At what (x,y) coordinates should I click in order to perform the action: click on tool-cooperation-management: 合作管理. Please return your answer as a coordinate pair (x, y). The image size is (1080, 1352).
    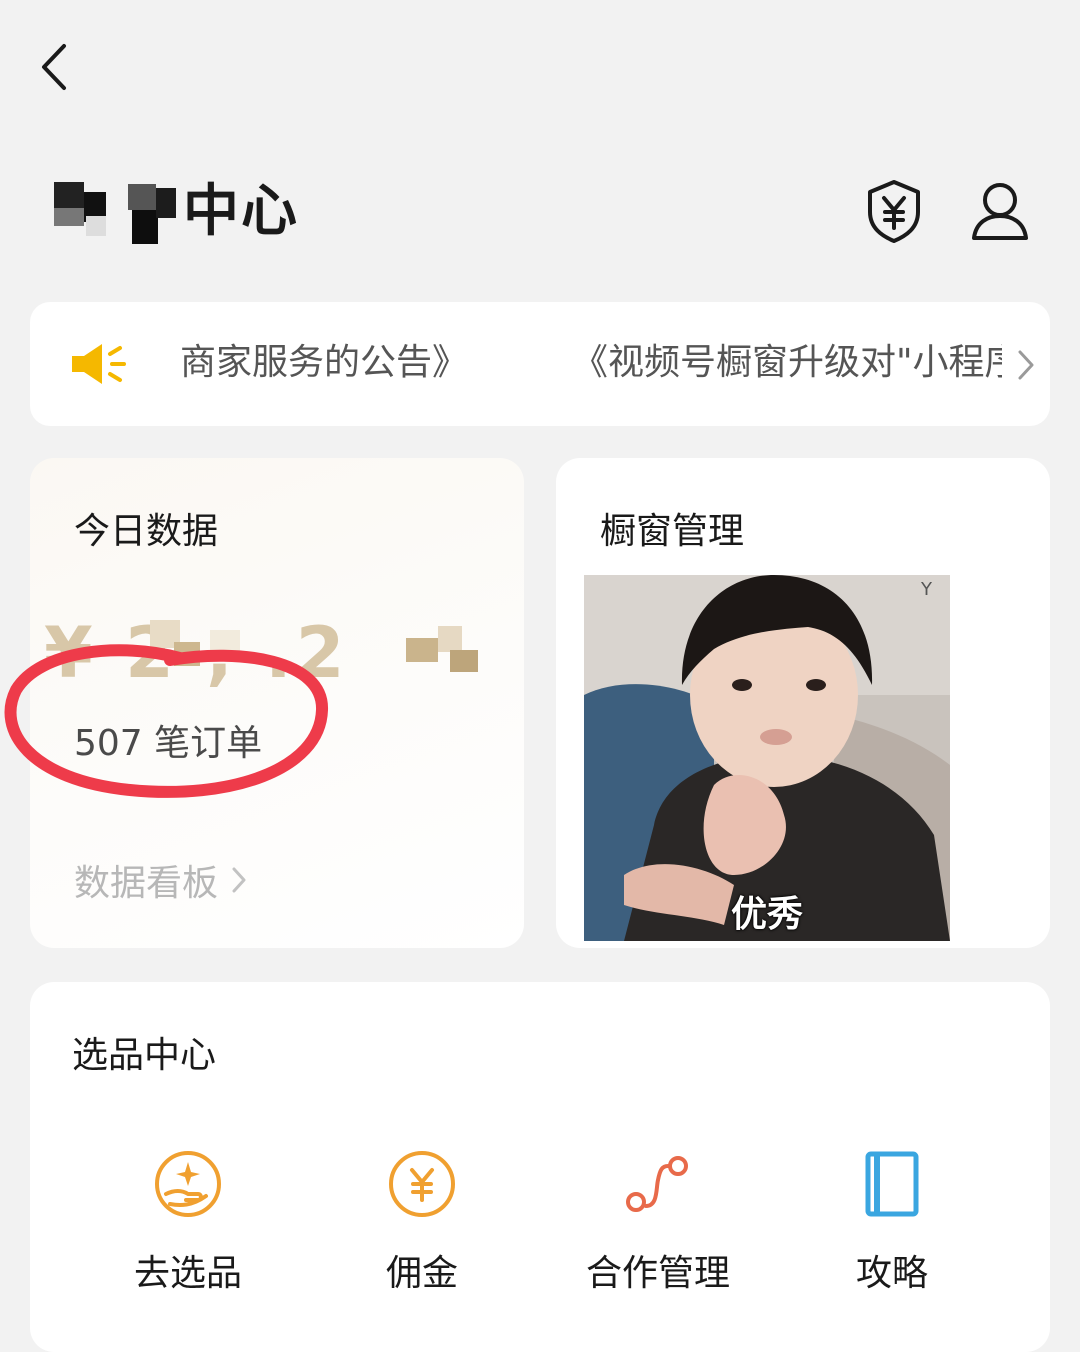
    Looking at the image, I should click on (658, 1222).